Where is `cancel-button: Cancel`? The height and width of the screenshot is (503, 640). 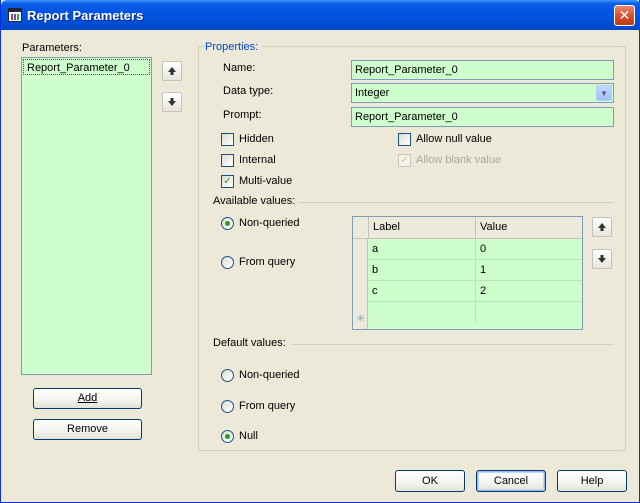
cancel-button: Cancel is located at coordinates (511, 481).